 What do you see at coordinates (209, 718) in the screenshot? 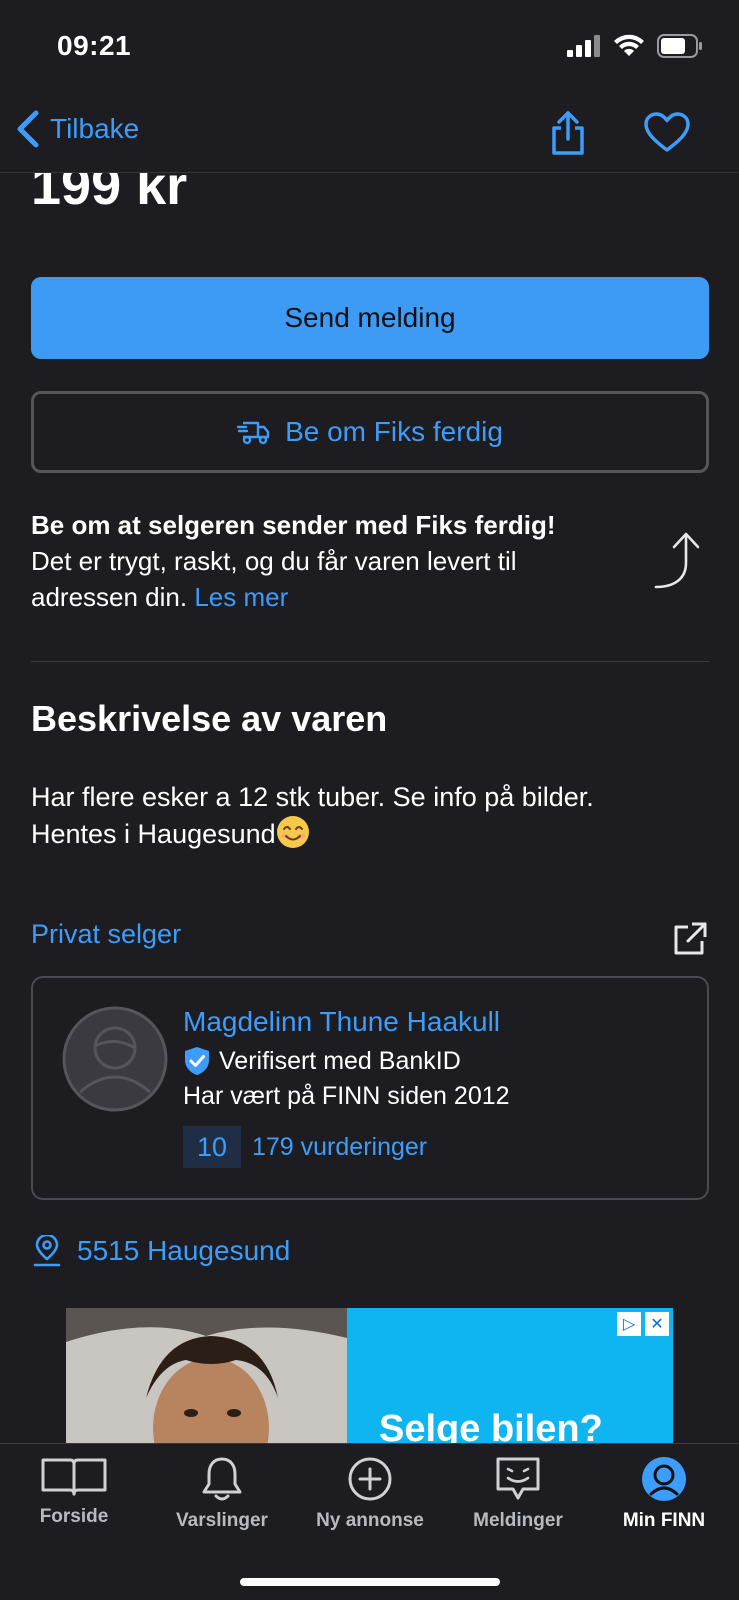
I see `description-title: Beskrivelse av varen` at bounding box center [209, 718].